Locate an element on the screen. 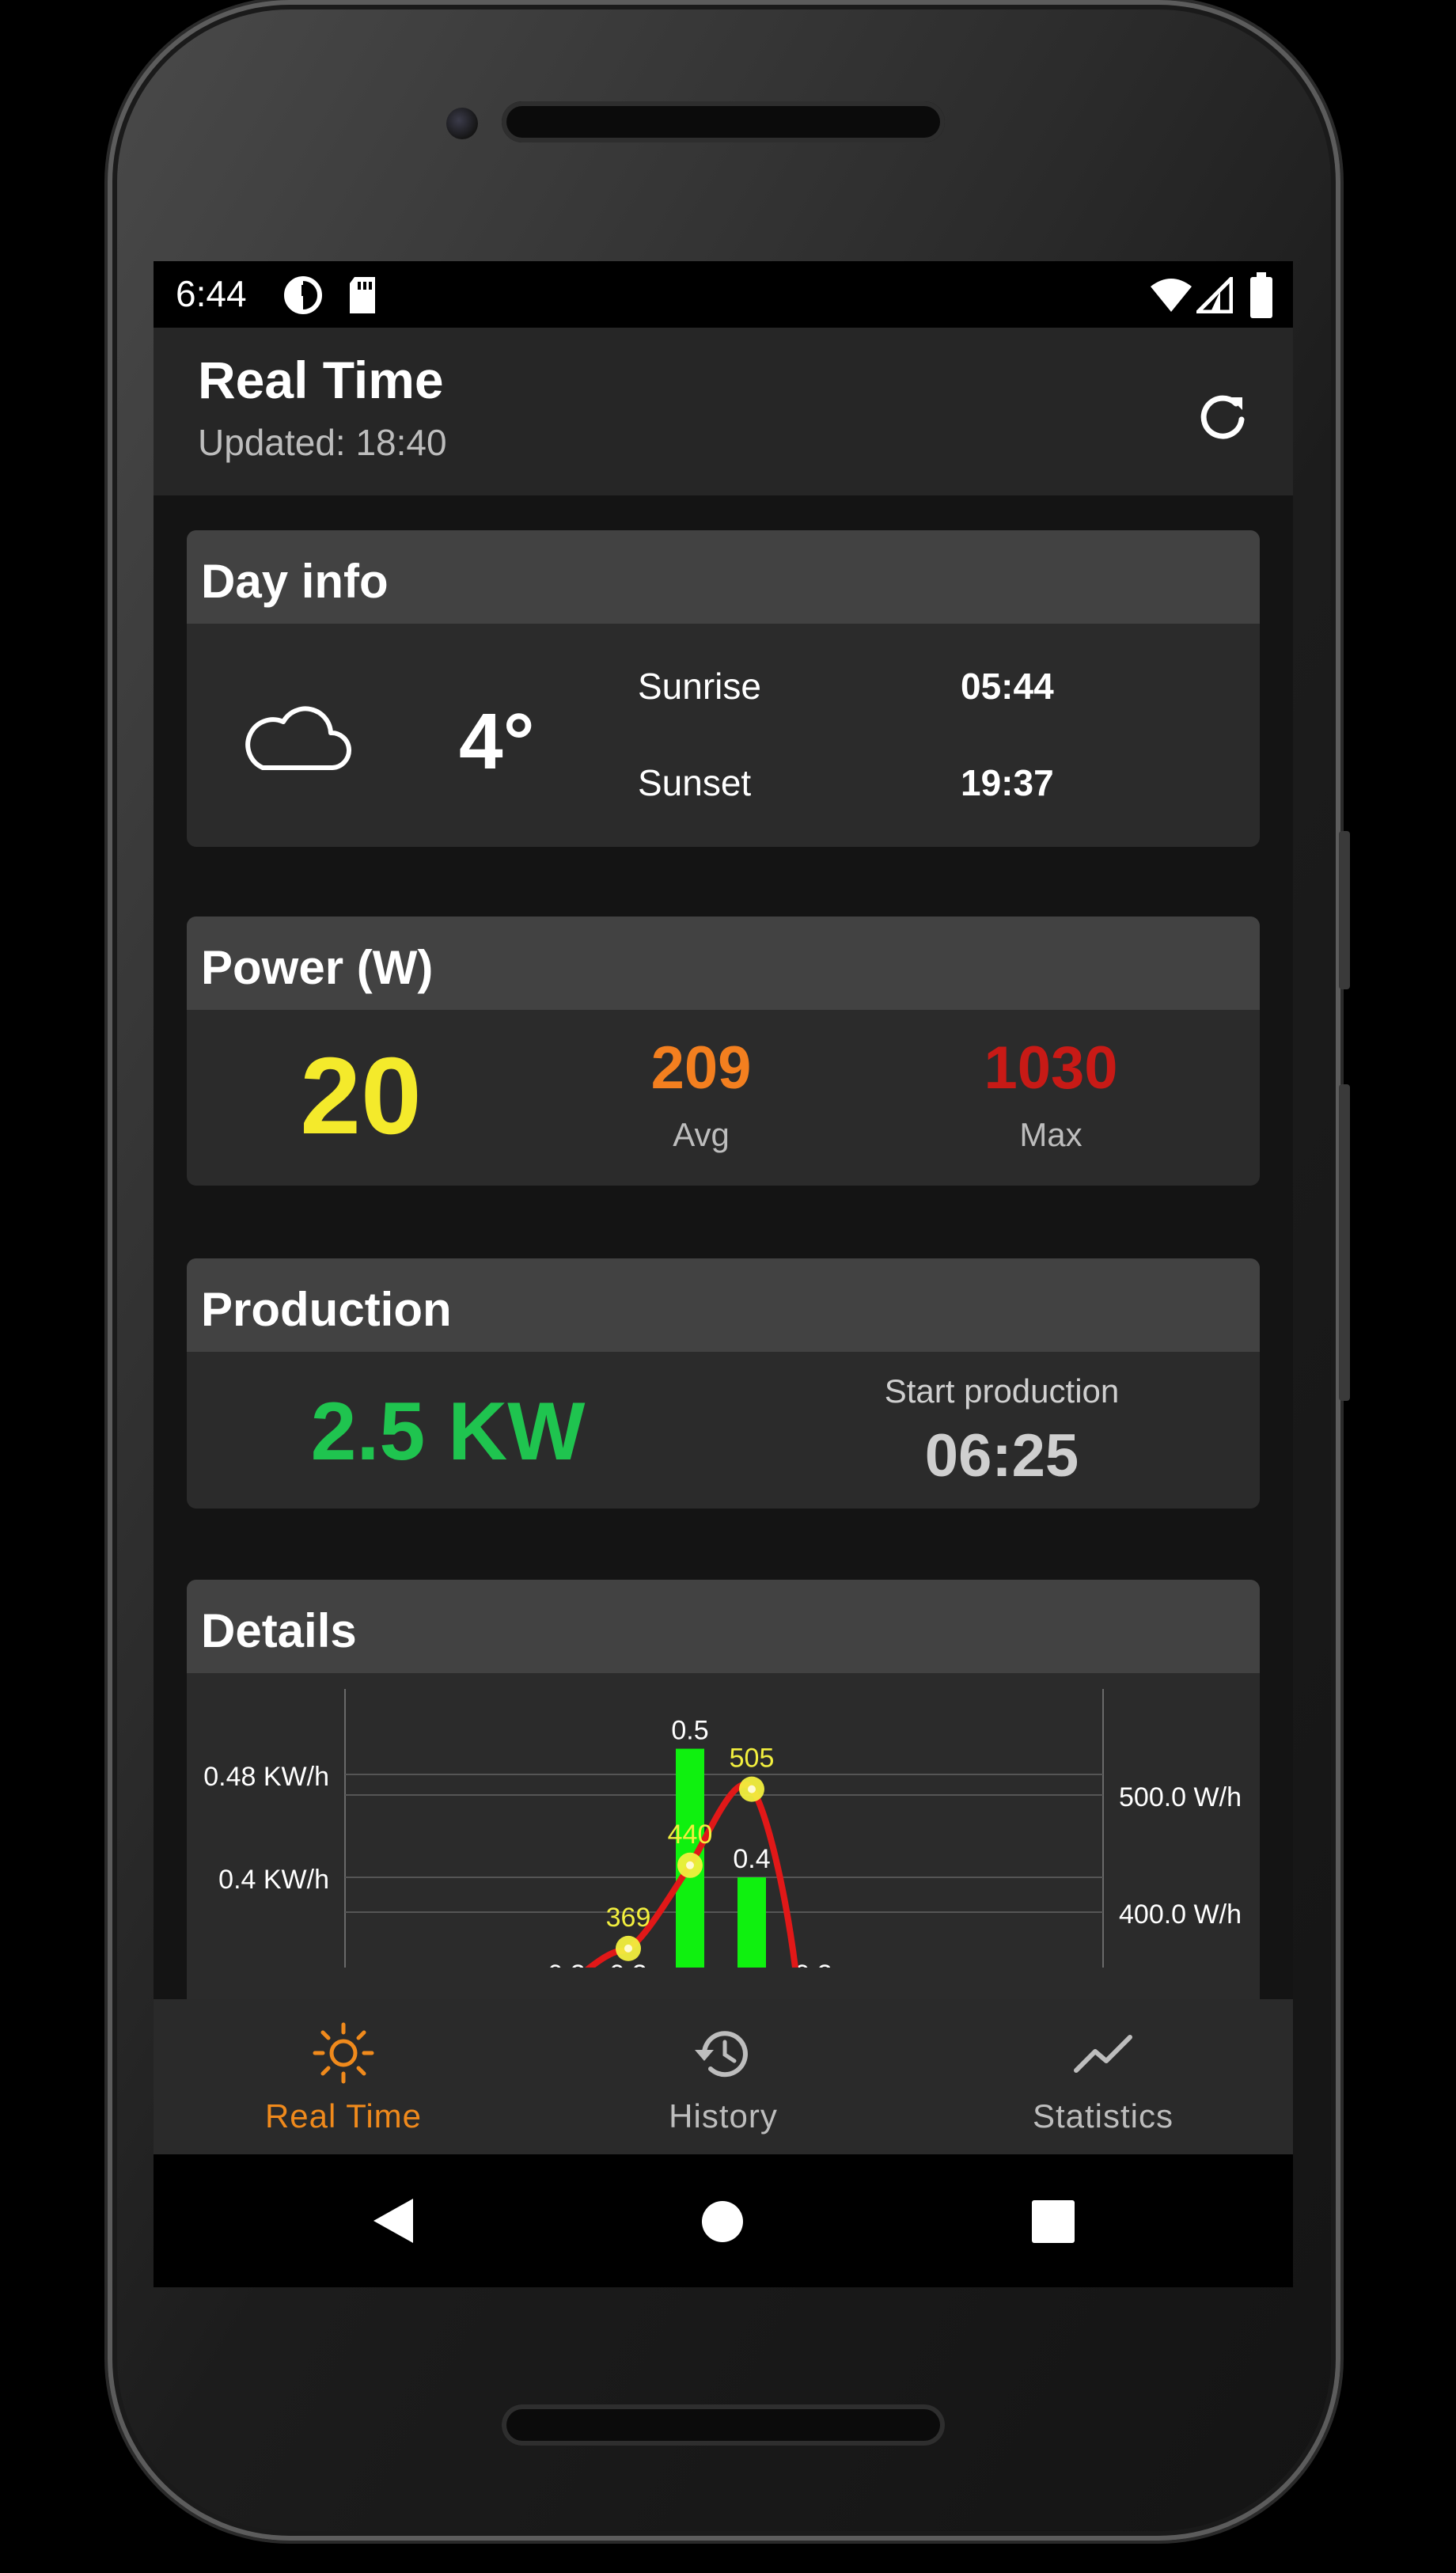 This screenshot has height=2573, width=1456. power-card: Power (W) 20 209 Avg 1030 Max is located at coordinates (723, 1051).